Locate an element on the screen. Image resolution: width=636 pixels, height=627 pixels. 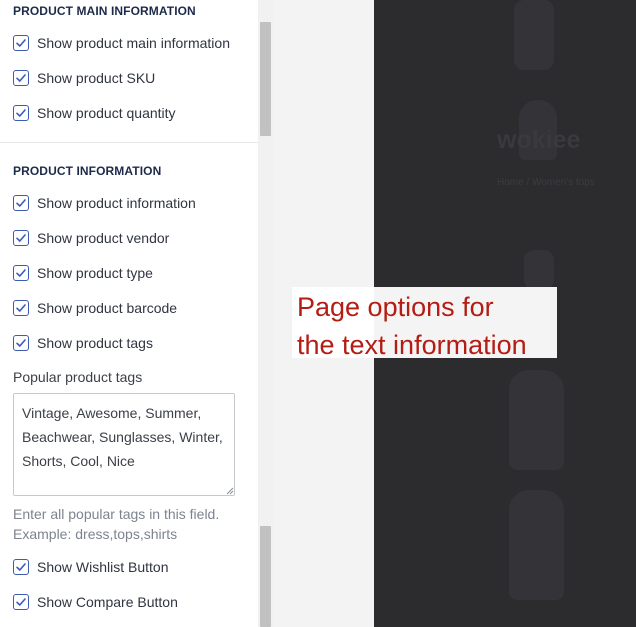
option-show-type: Show product type is located at coordinates (83, 273).